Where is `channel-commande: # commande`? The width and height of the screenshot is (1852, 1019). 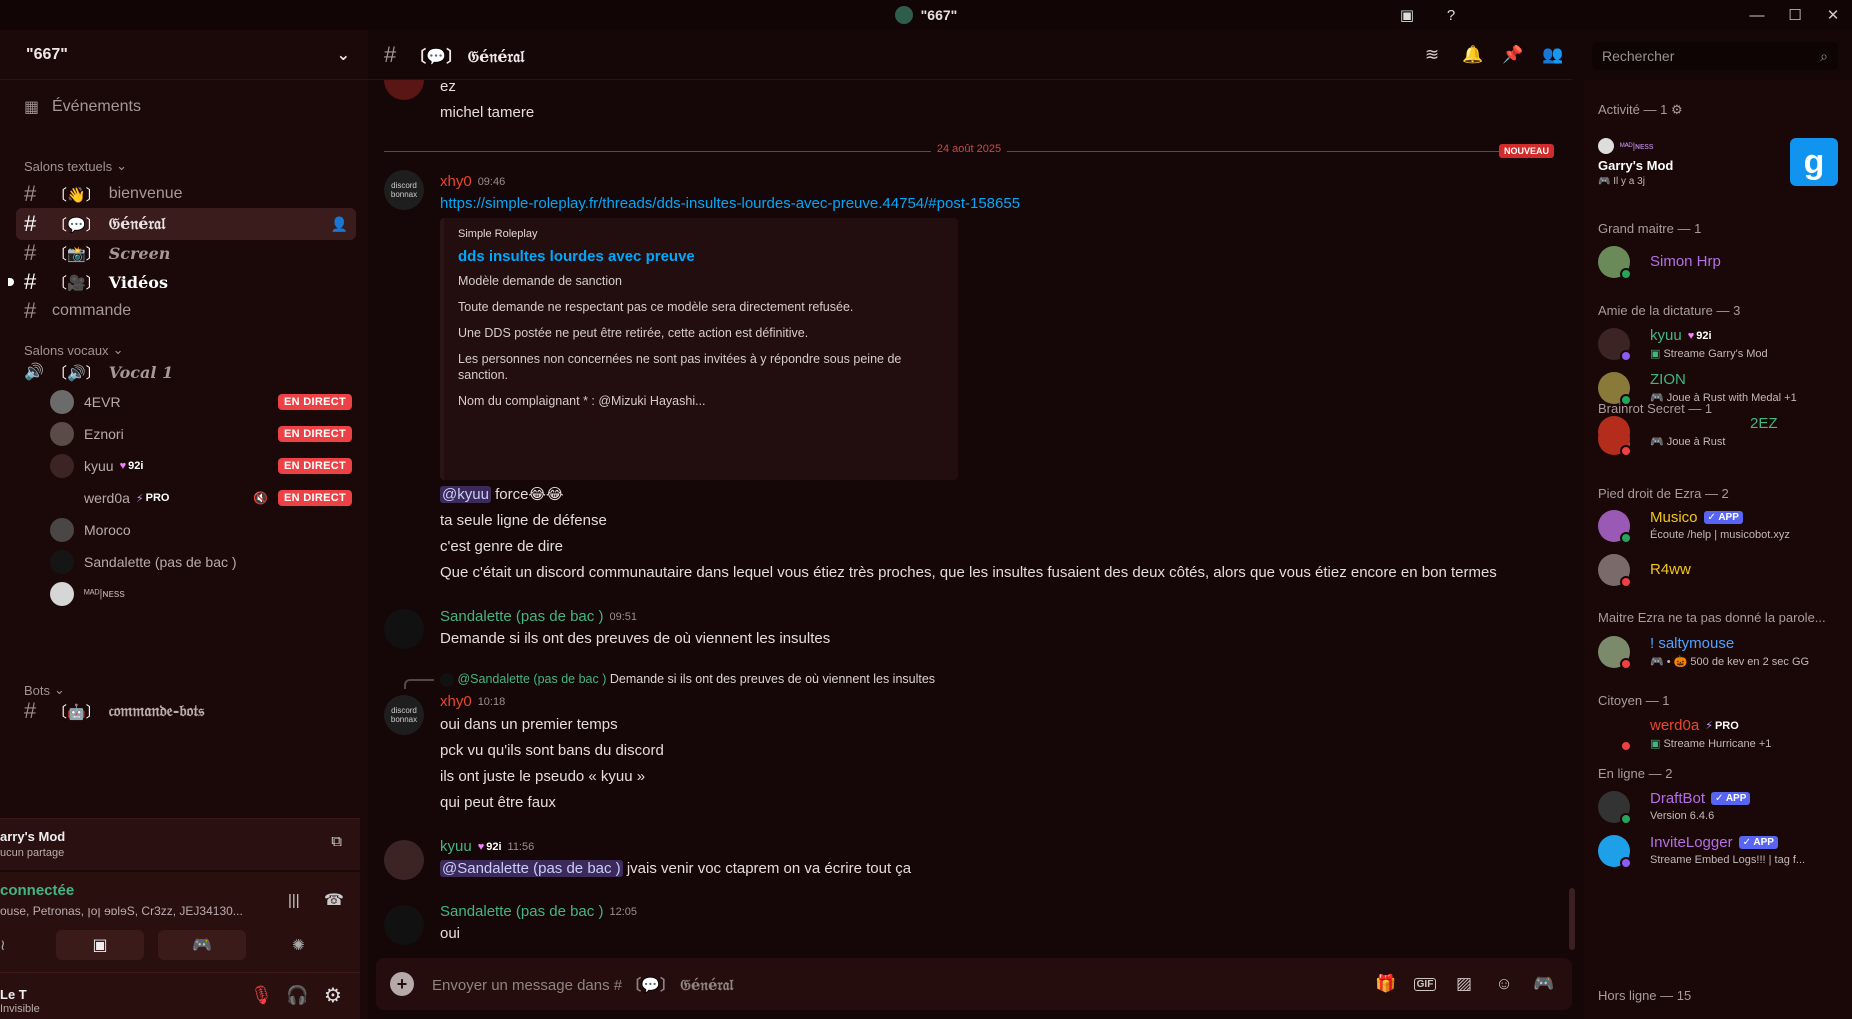 channel-commande: # commande is located at coordinates (186, 311).